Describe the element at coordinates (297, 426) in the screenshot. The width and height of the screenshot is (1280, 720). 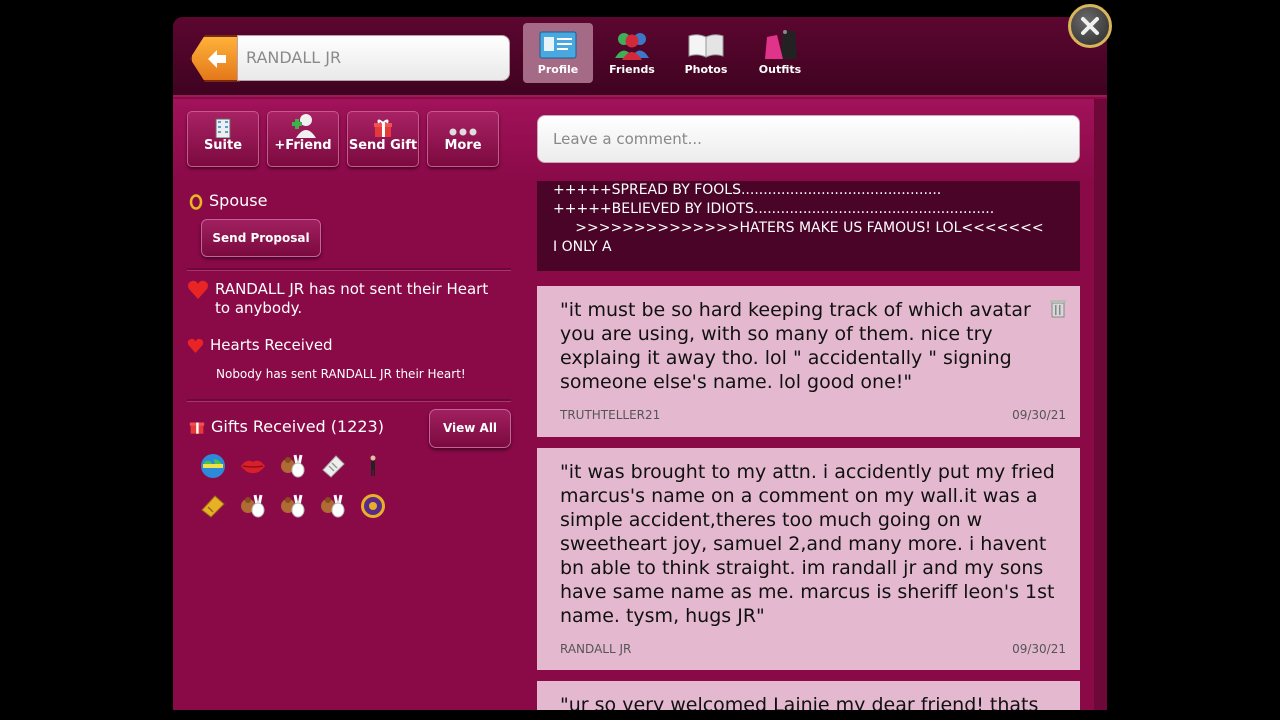
I see `gifts-received-label: Gifts Received (1223)` at that location.